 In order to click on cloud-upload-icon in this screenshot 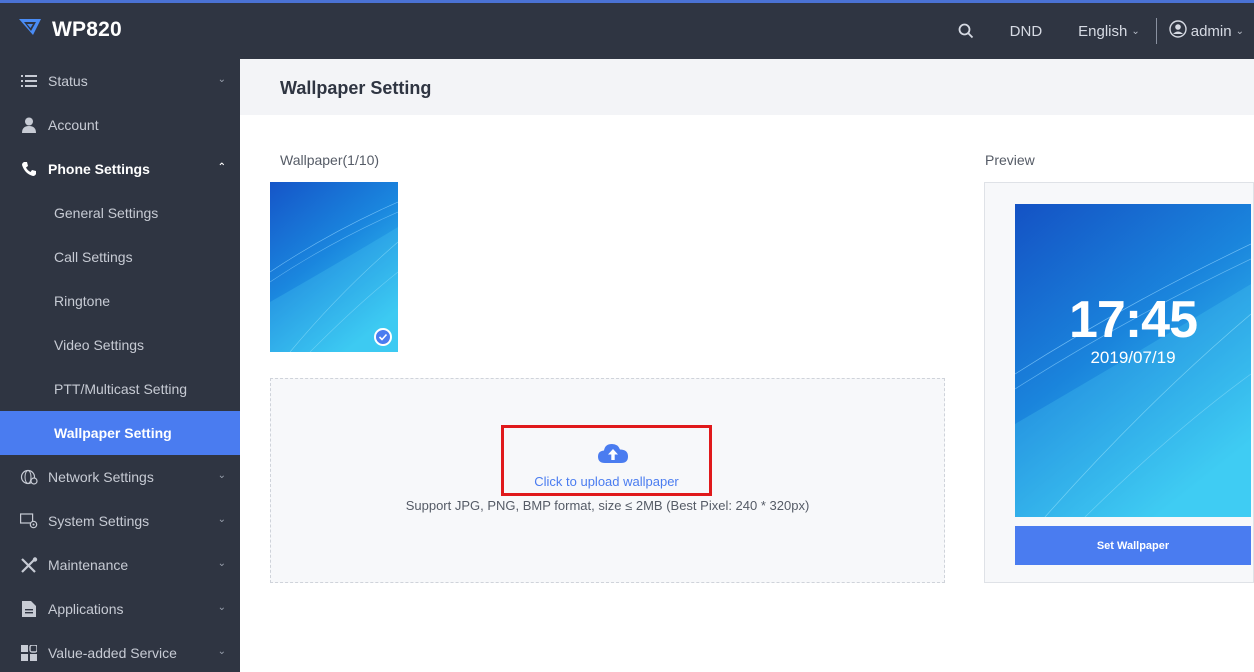, I will do `click(613, 455)`.